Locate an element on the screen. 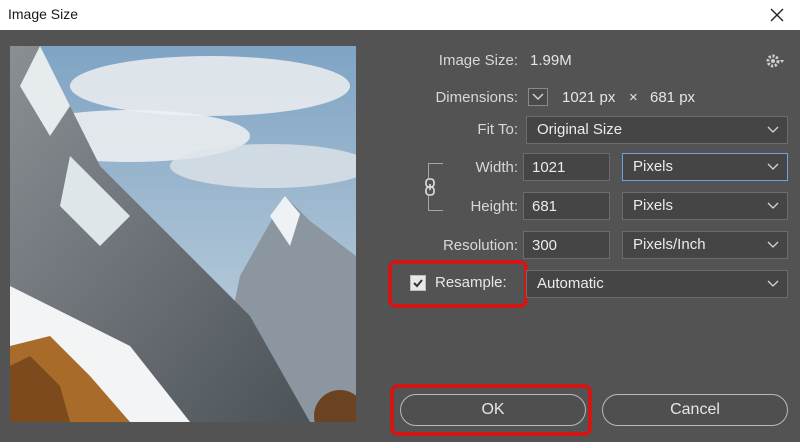 This screenshot has width=800, height=442. gear-icon is located at coordinates (775, 61).